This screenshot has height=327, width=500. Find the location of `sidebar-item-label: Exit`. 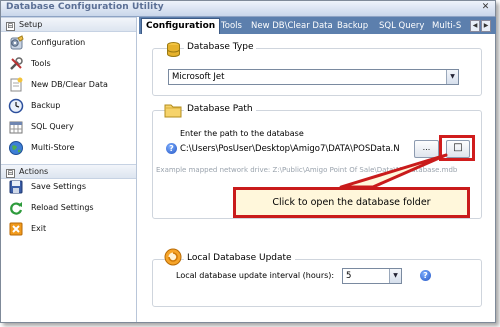

sidebar-item-label: Exit is located at coordinates (39, 228).